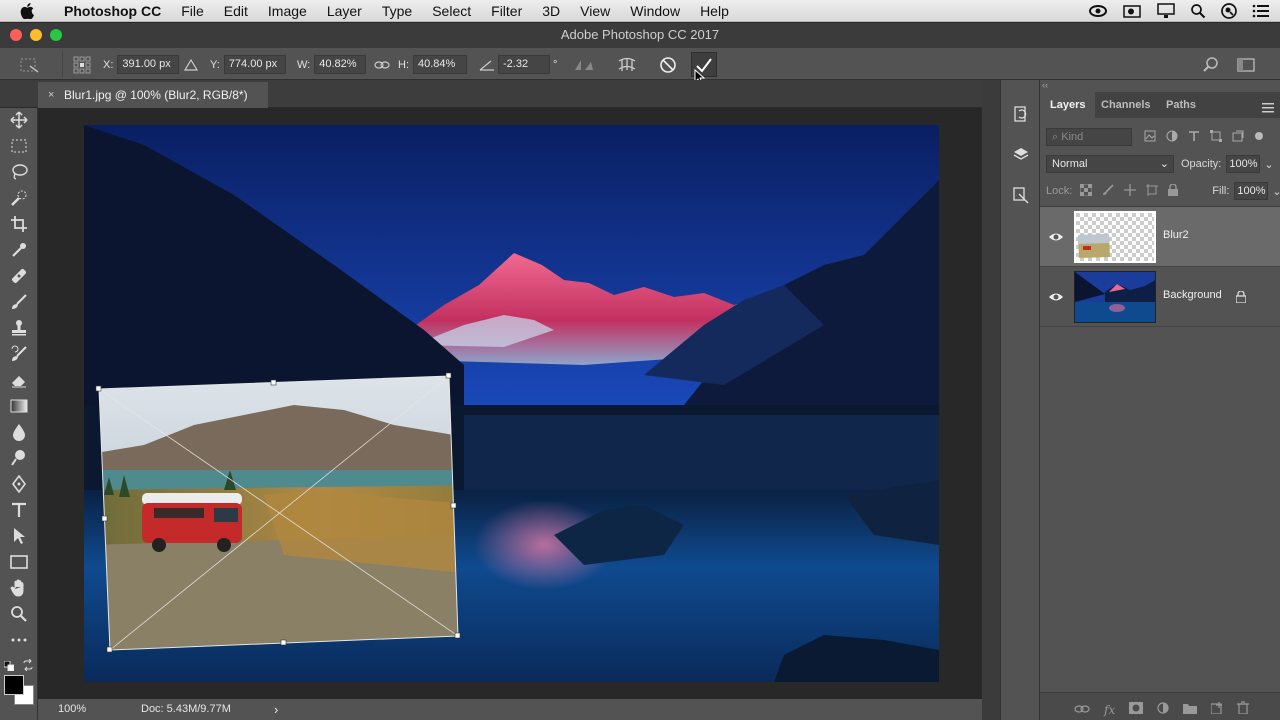  What do you see at coordinates (1176, 235) in the screenshot?
I see `layer-name-blur2: Blur2` at bounding box center [1176, 235].